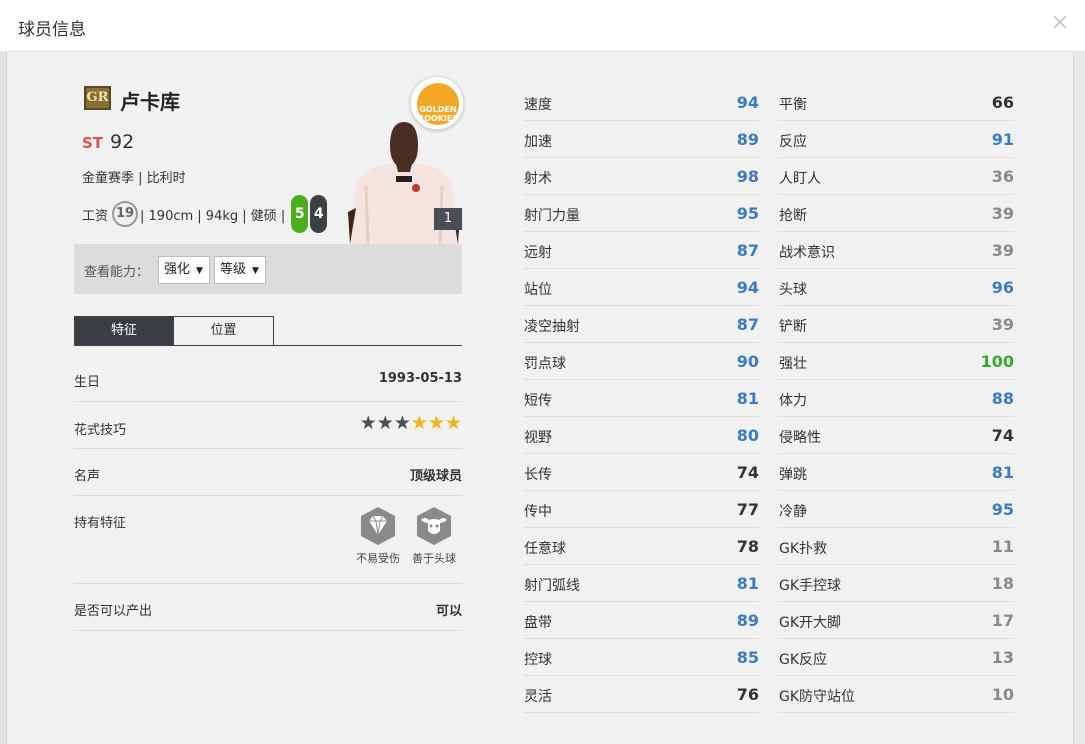  I want to click on salary-badge: 19, so click(125, 214).